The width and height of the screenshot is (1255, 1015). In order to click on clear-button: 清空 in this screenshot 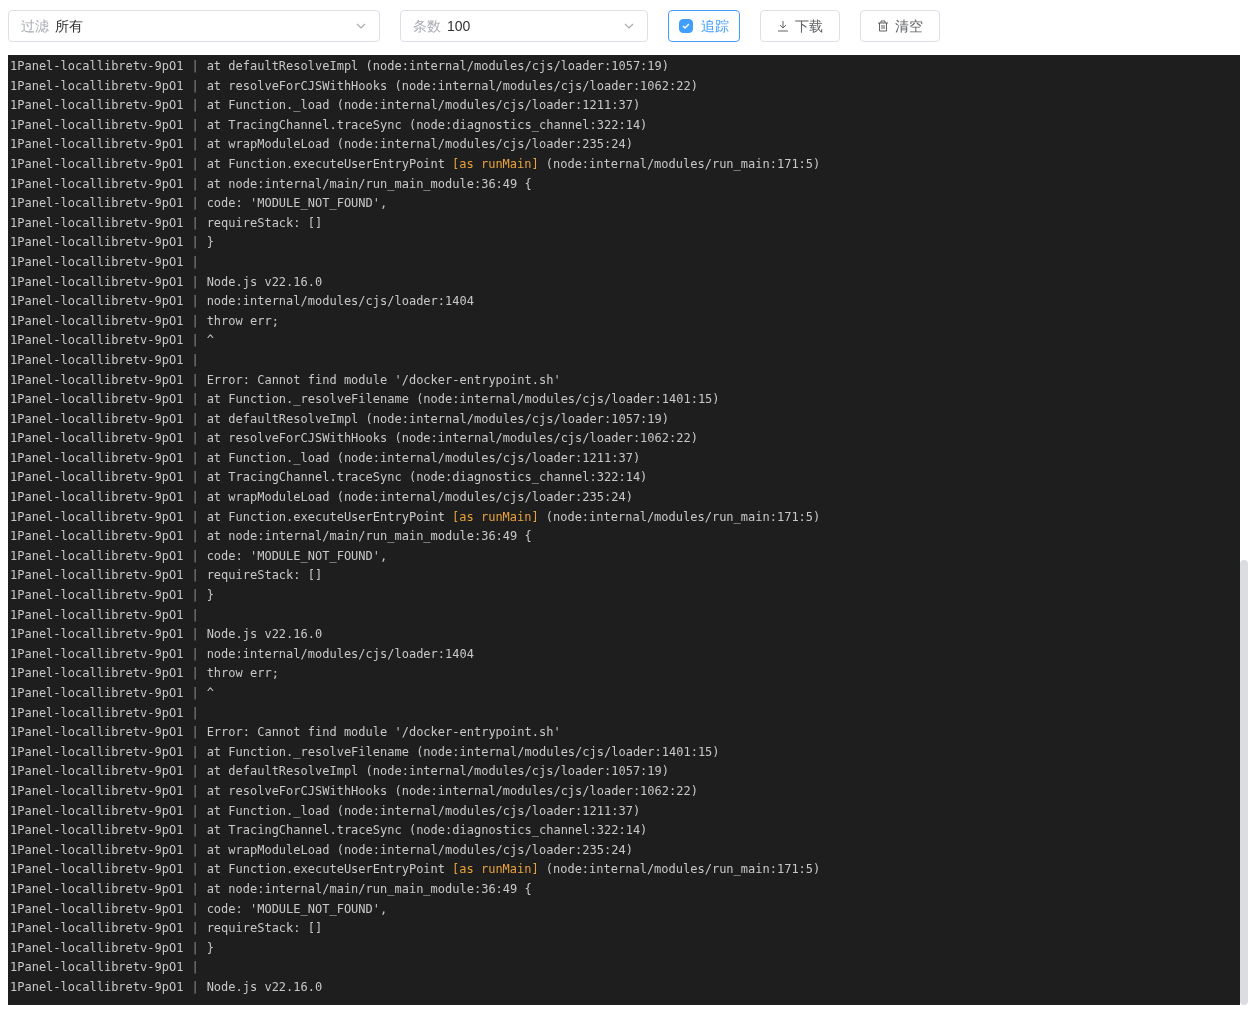, I will do `click(900, 25)`.